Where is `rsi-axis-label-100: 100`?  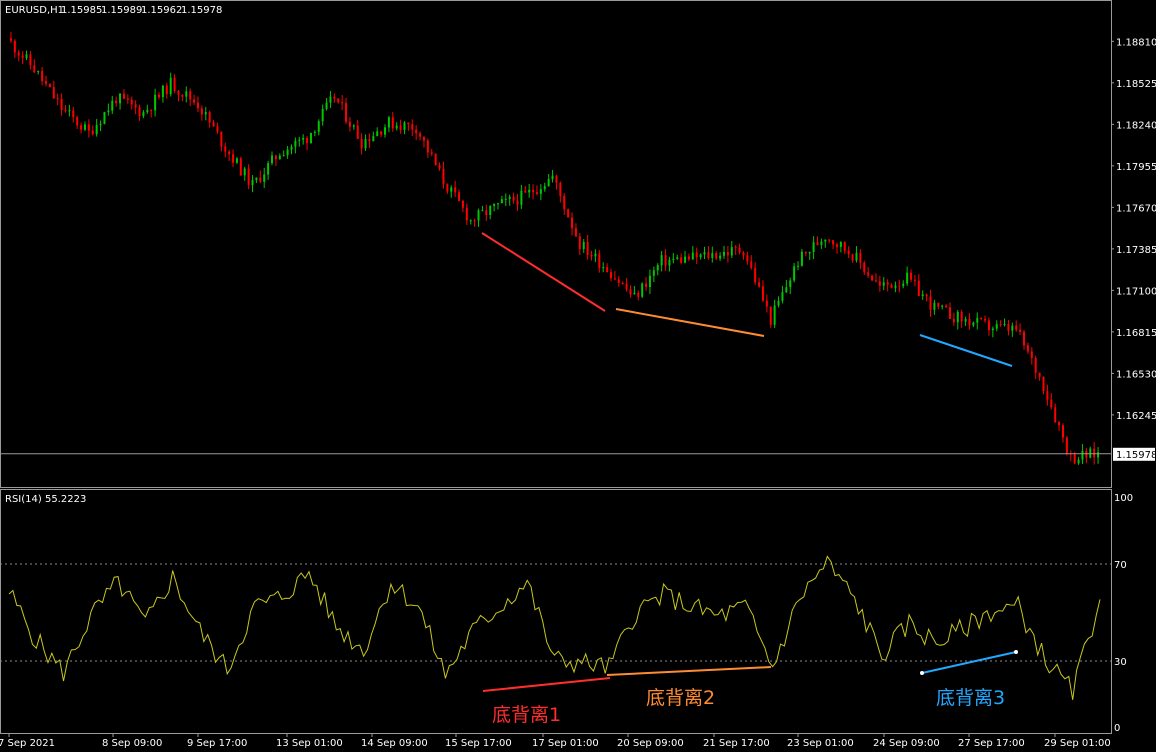
rsi-axis-label-100: 100 is located at coordinates (1123, 498).